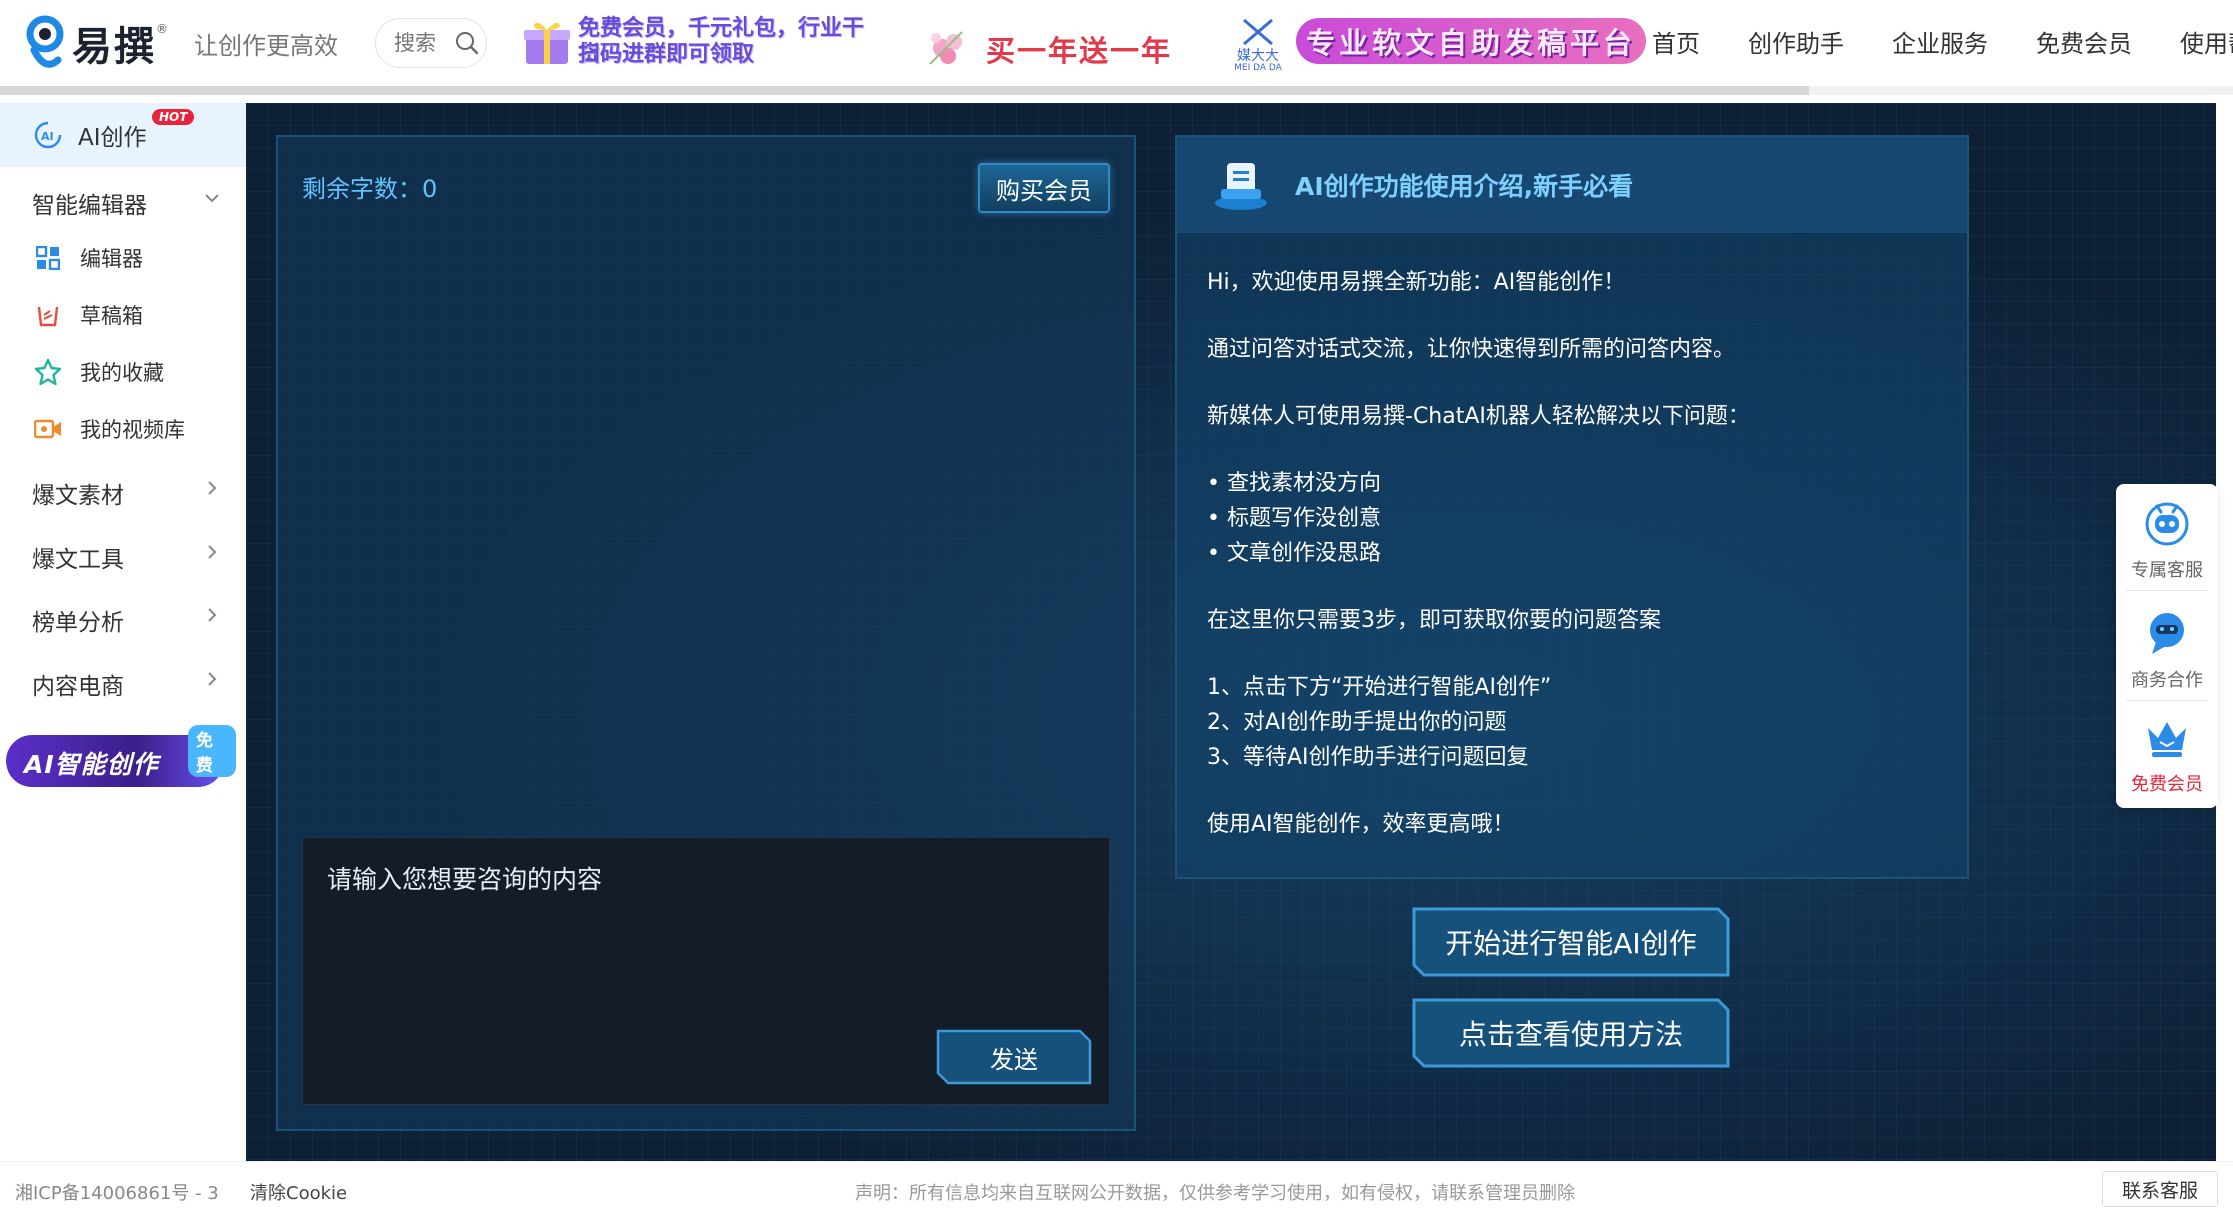 This screenshot has height=1211, width=2233. Describe the element at coordinates (2167, 739) in the screenshot. I see `crown-icon` at that location.